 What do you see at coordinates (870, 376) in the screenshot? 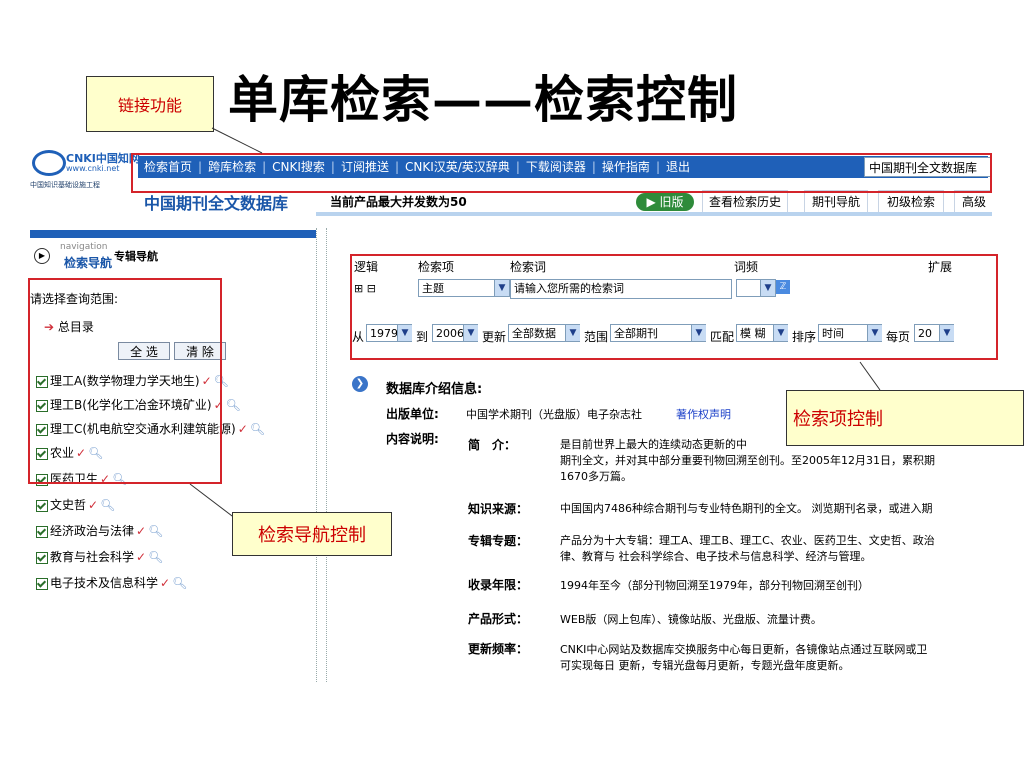
I see `connector-search` at bounding box center [870, 376].